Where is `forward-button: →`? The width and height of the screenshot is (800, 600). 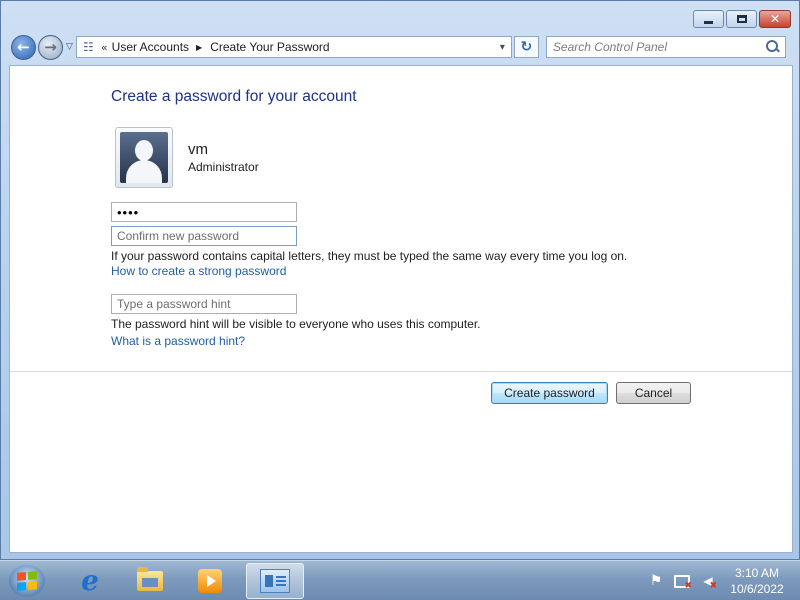
forward-button: → is located at coordinates (50, 47).